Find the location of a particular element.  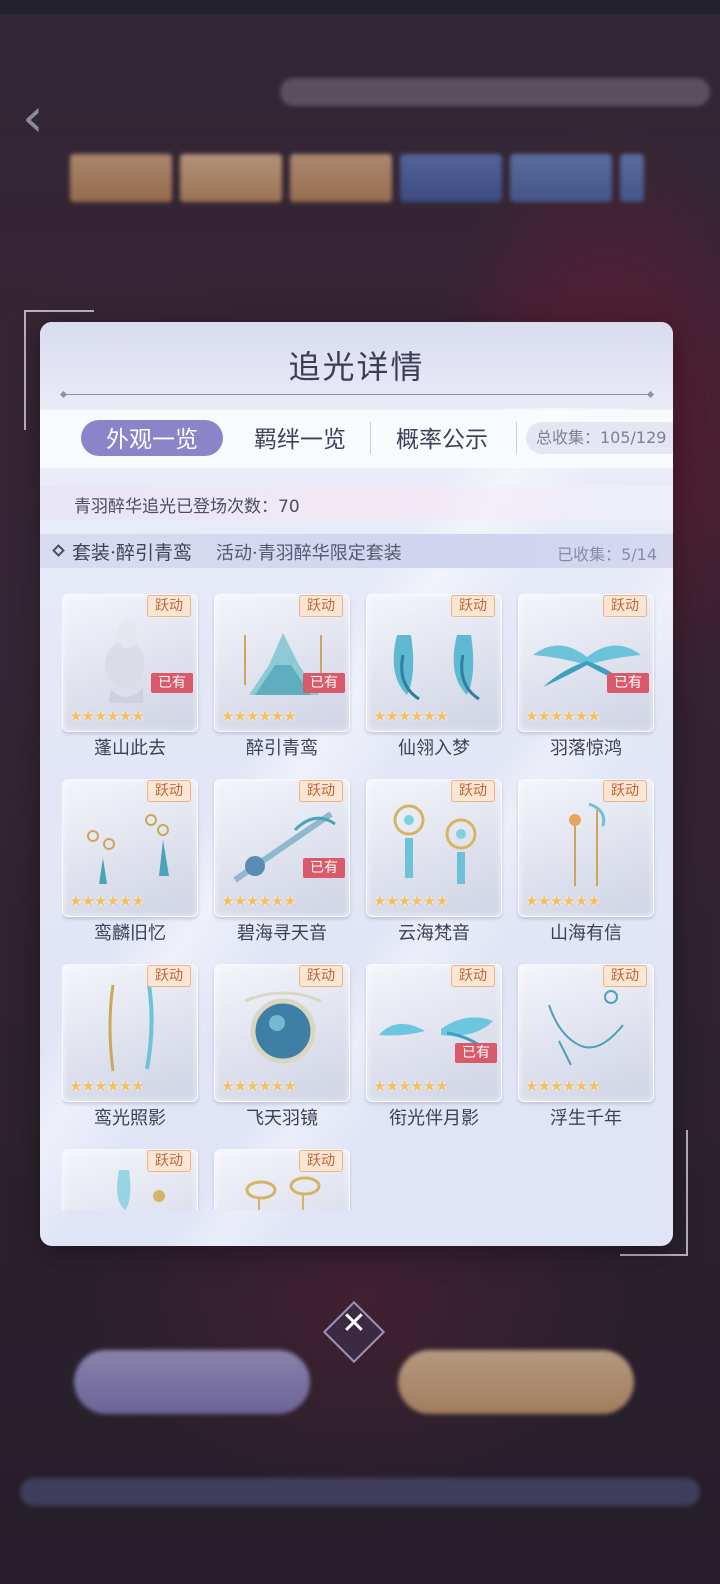

item-card: 跃动已有 ★★★★★★ 蓬山此去 is located at coordinates (130, 676).